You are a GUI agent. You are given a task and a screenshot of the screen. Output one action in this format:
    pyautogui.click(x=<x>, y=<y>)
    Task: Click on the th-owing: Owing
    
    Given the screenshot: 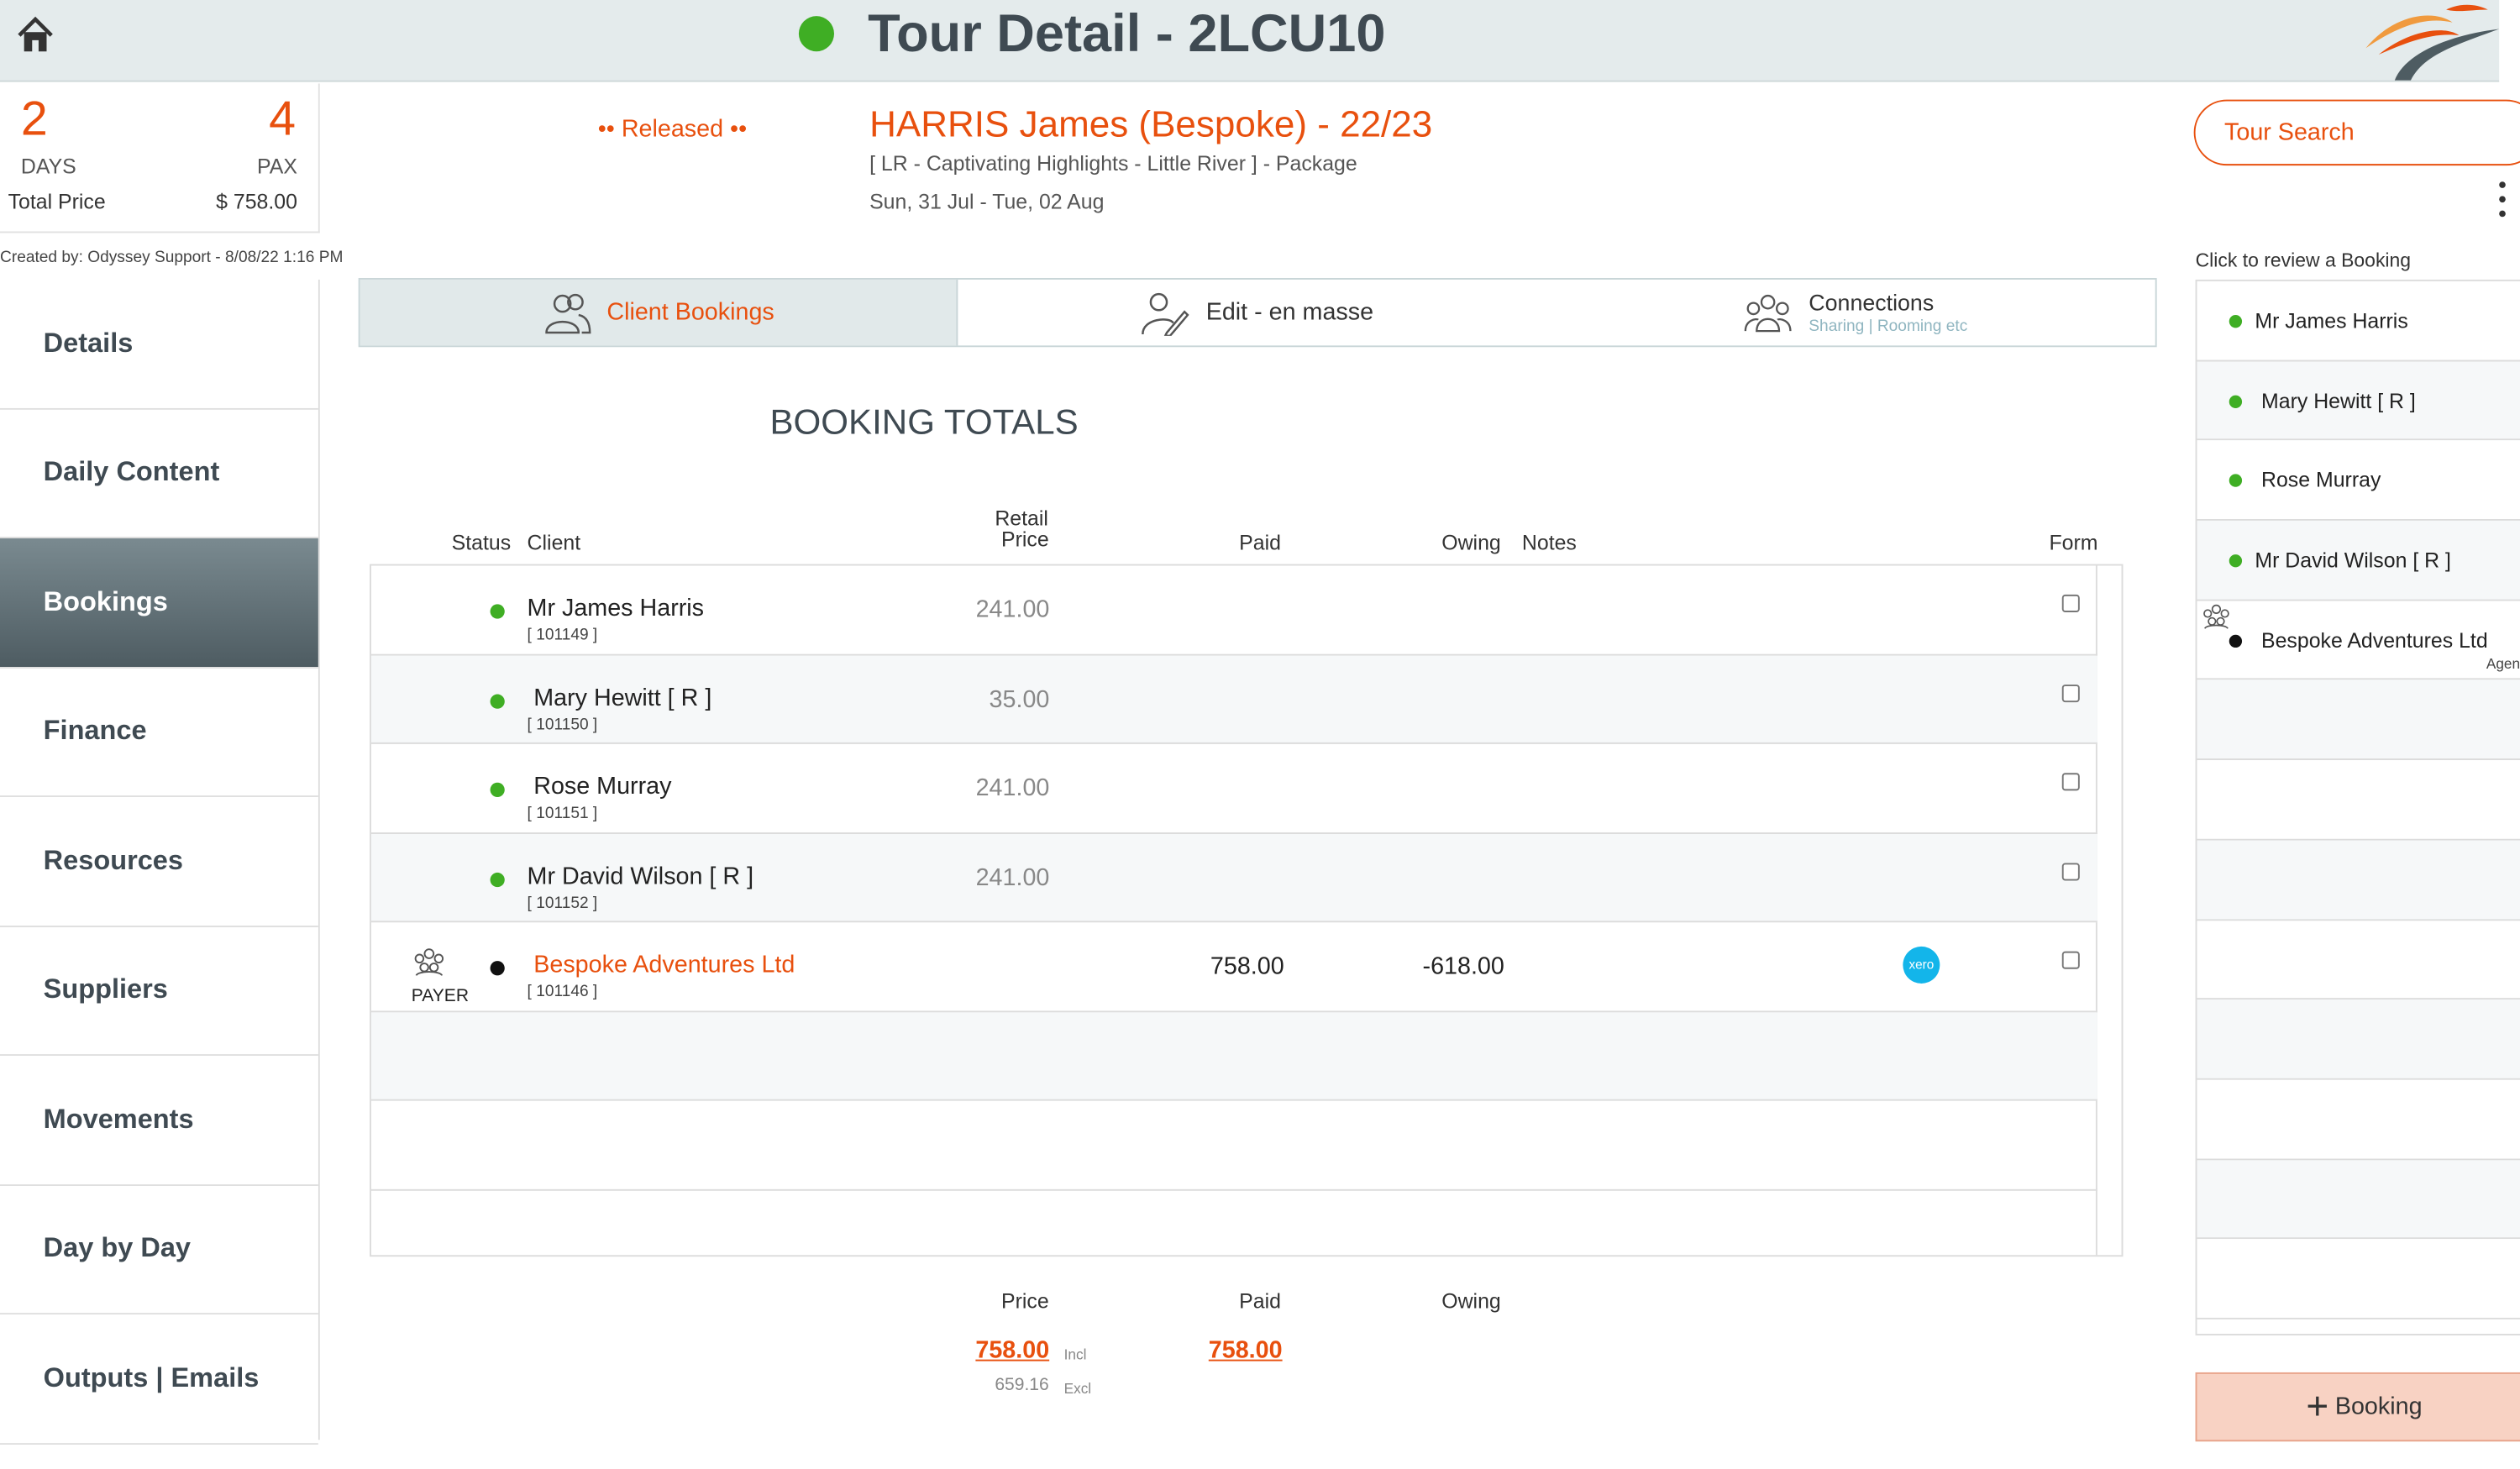 What is the action you would take?
    pyautogui.click(x=1471, y=542)
    